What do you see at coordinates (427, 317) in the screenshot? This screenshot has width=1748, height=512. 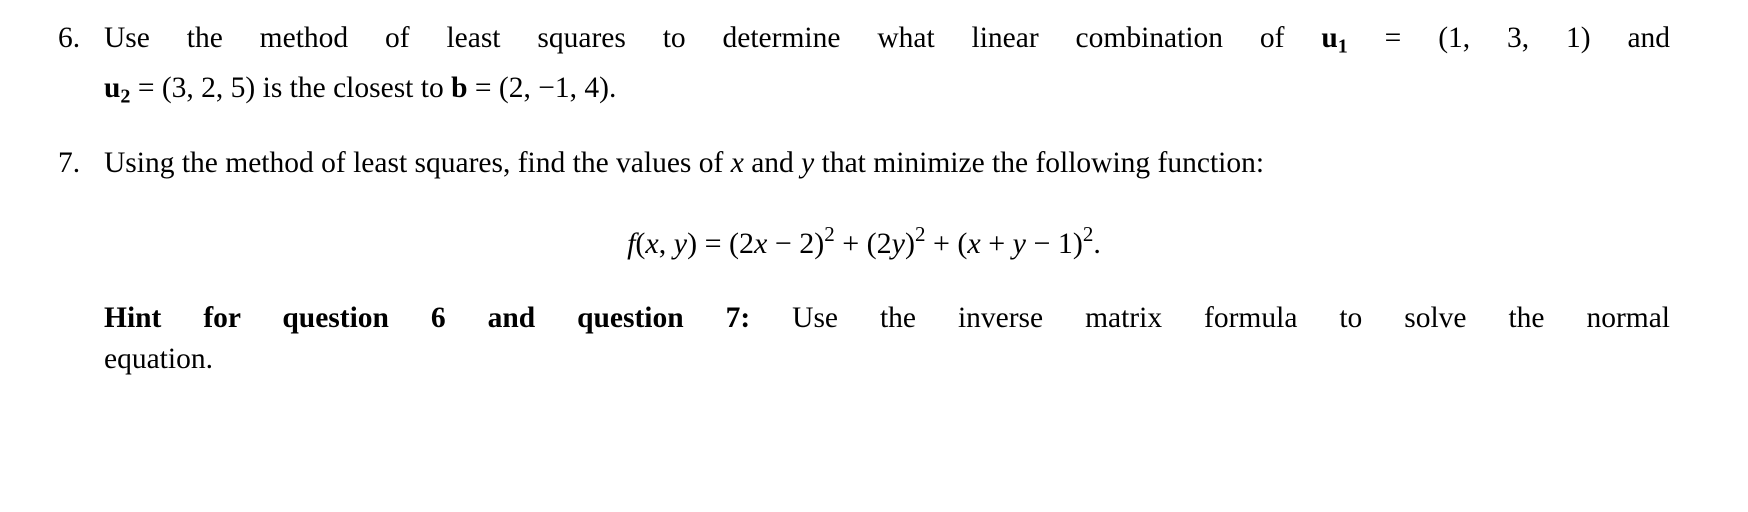 I see `hint-label: Hint for question 6 and question 7:` at bounding box center [427, 317].